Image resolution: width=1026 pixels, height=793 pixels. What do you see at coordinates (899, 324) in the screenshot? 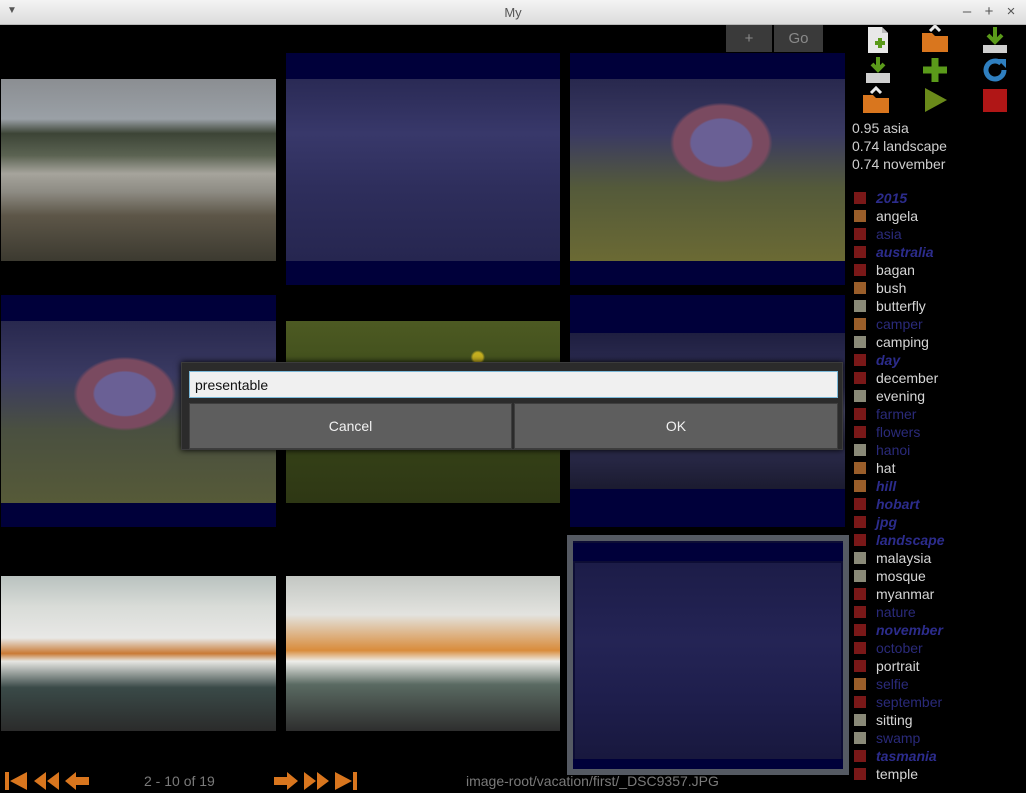
I see `tag-label: camper` at bounding box center [899, 324].